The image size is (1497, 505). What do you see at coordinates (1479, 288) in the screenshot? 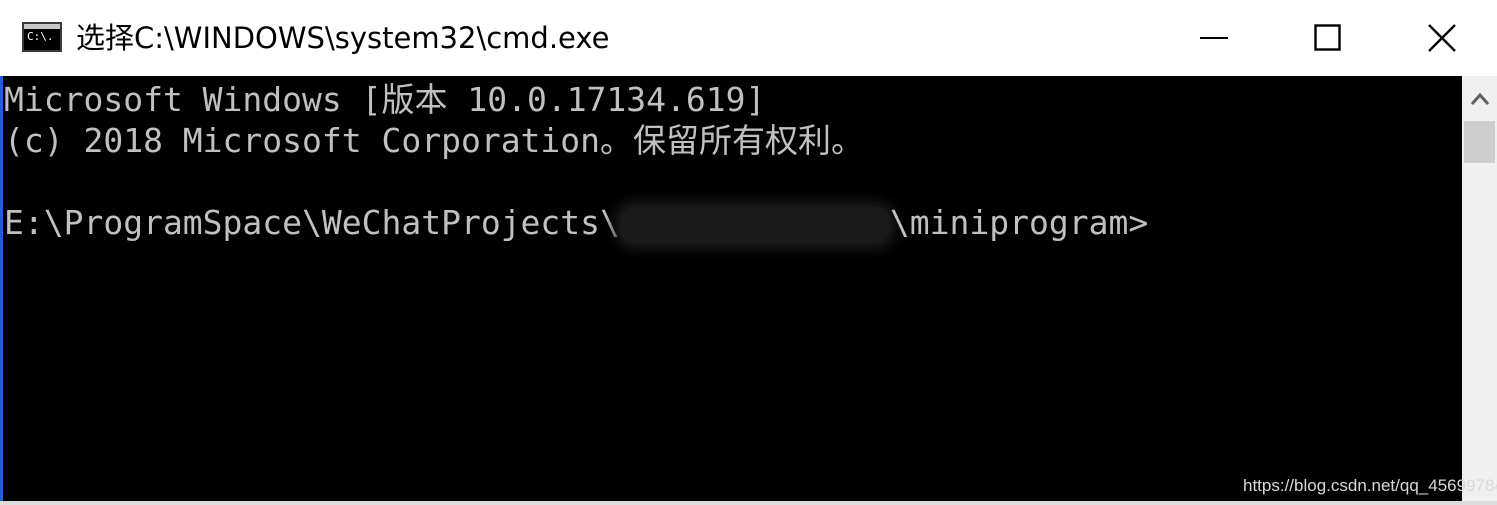
I see `vertical-scrollbar` at bounding box center [1479, 288].